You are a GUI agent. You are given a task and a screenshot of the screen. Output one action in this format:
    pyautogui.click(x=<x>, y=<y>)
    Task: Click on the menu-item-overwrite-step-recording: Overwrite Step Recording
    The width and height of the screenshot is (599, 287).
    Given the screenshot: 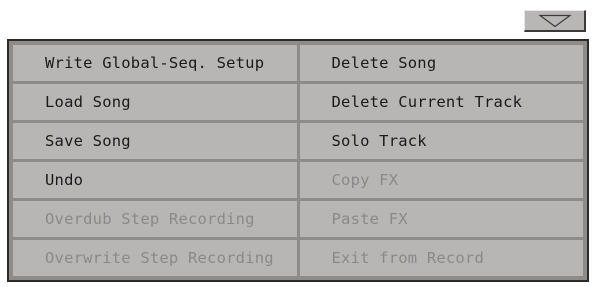 What is the action you would take?
    pyautogui.click(x=155, y=258)
    